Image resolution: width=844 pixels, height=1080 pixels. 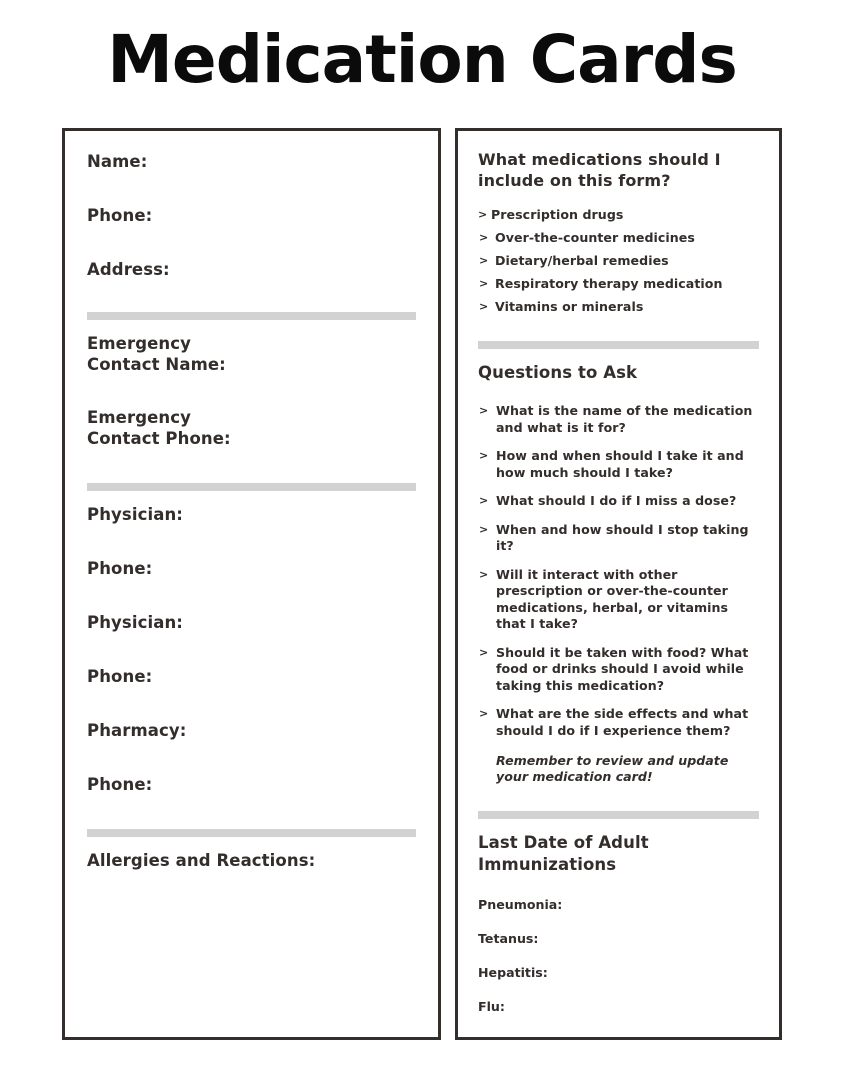 What do you see at coordinates (120, 568) in the screenshot?
I see `field-label-physician-1-phone: Phone:` at bounding box center [120, 568].